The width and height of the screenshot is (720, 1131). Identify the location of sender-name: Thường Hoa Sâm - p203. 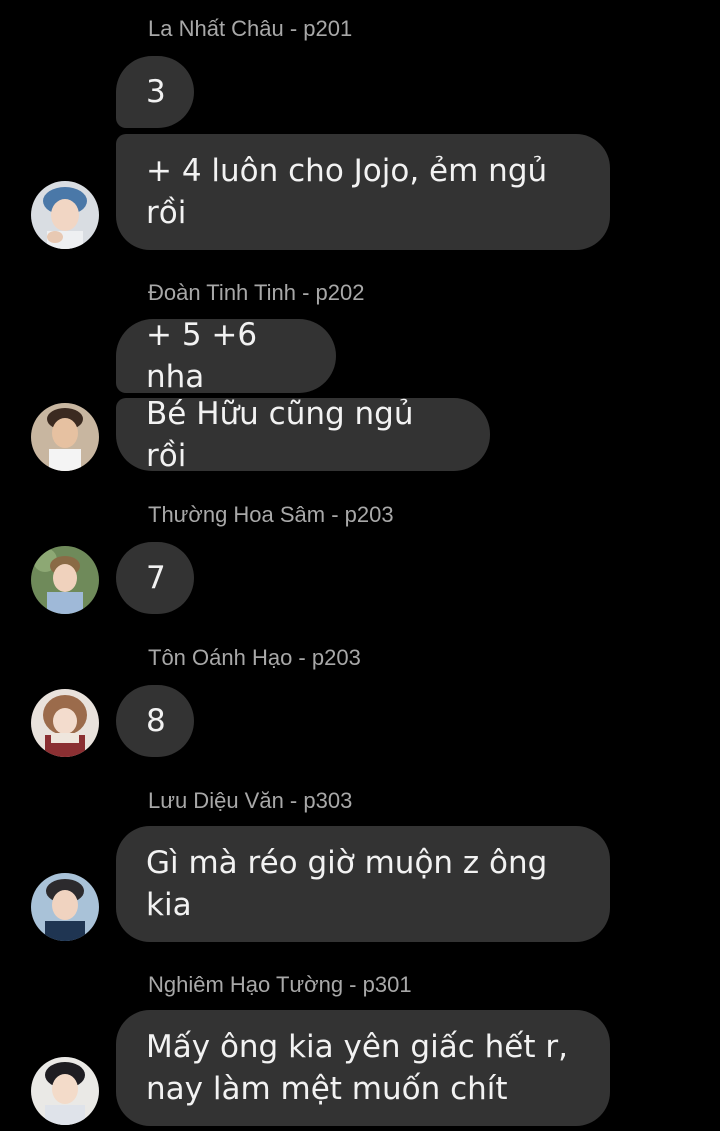
(271, 514).